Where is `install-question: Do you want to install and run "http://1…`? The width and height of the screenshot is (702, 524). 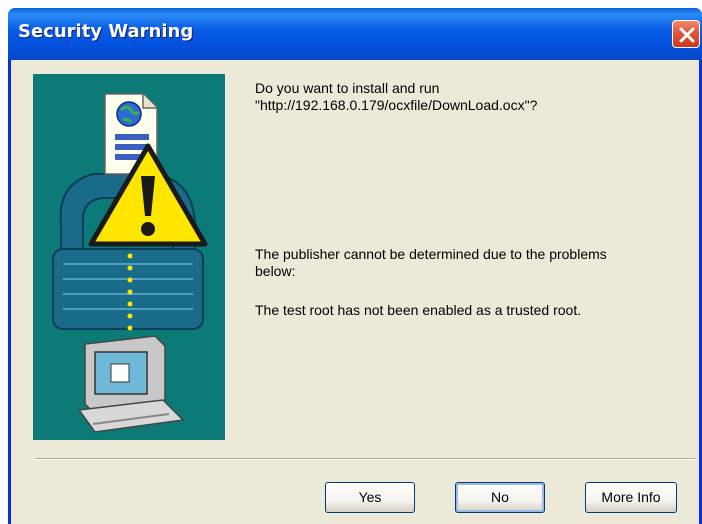
install-question: Do you want to install and run "http://1… is located at coordinates (396, 97).